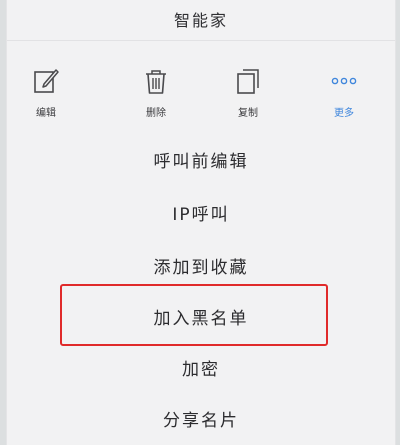  Describe the element at coordinates (201, 92) in the screenshot. I see `action-bar: 编辑 删除 复制 更多` at that location.